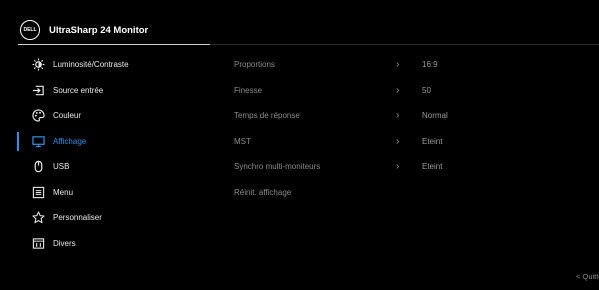 This screenshot has width=599, height=290. I want to click on submenu-item-aspect-ratio: Proportions › 16:9, so click(416, 65).